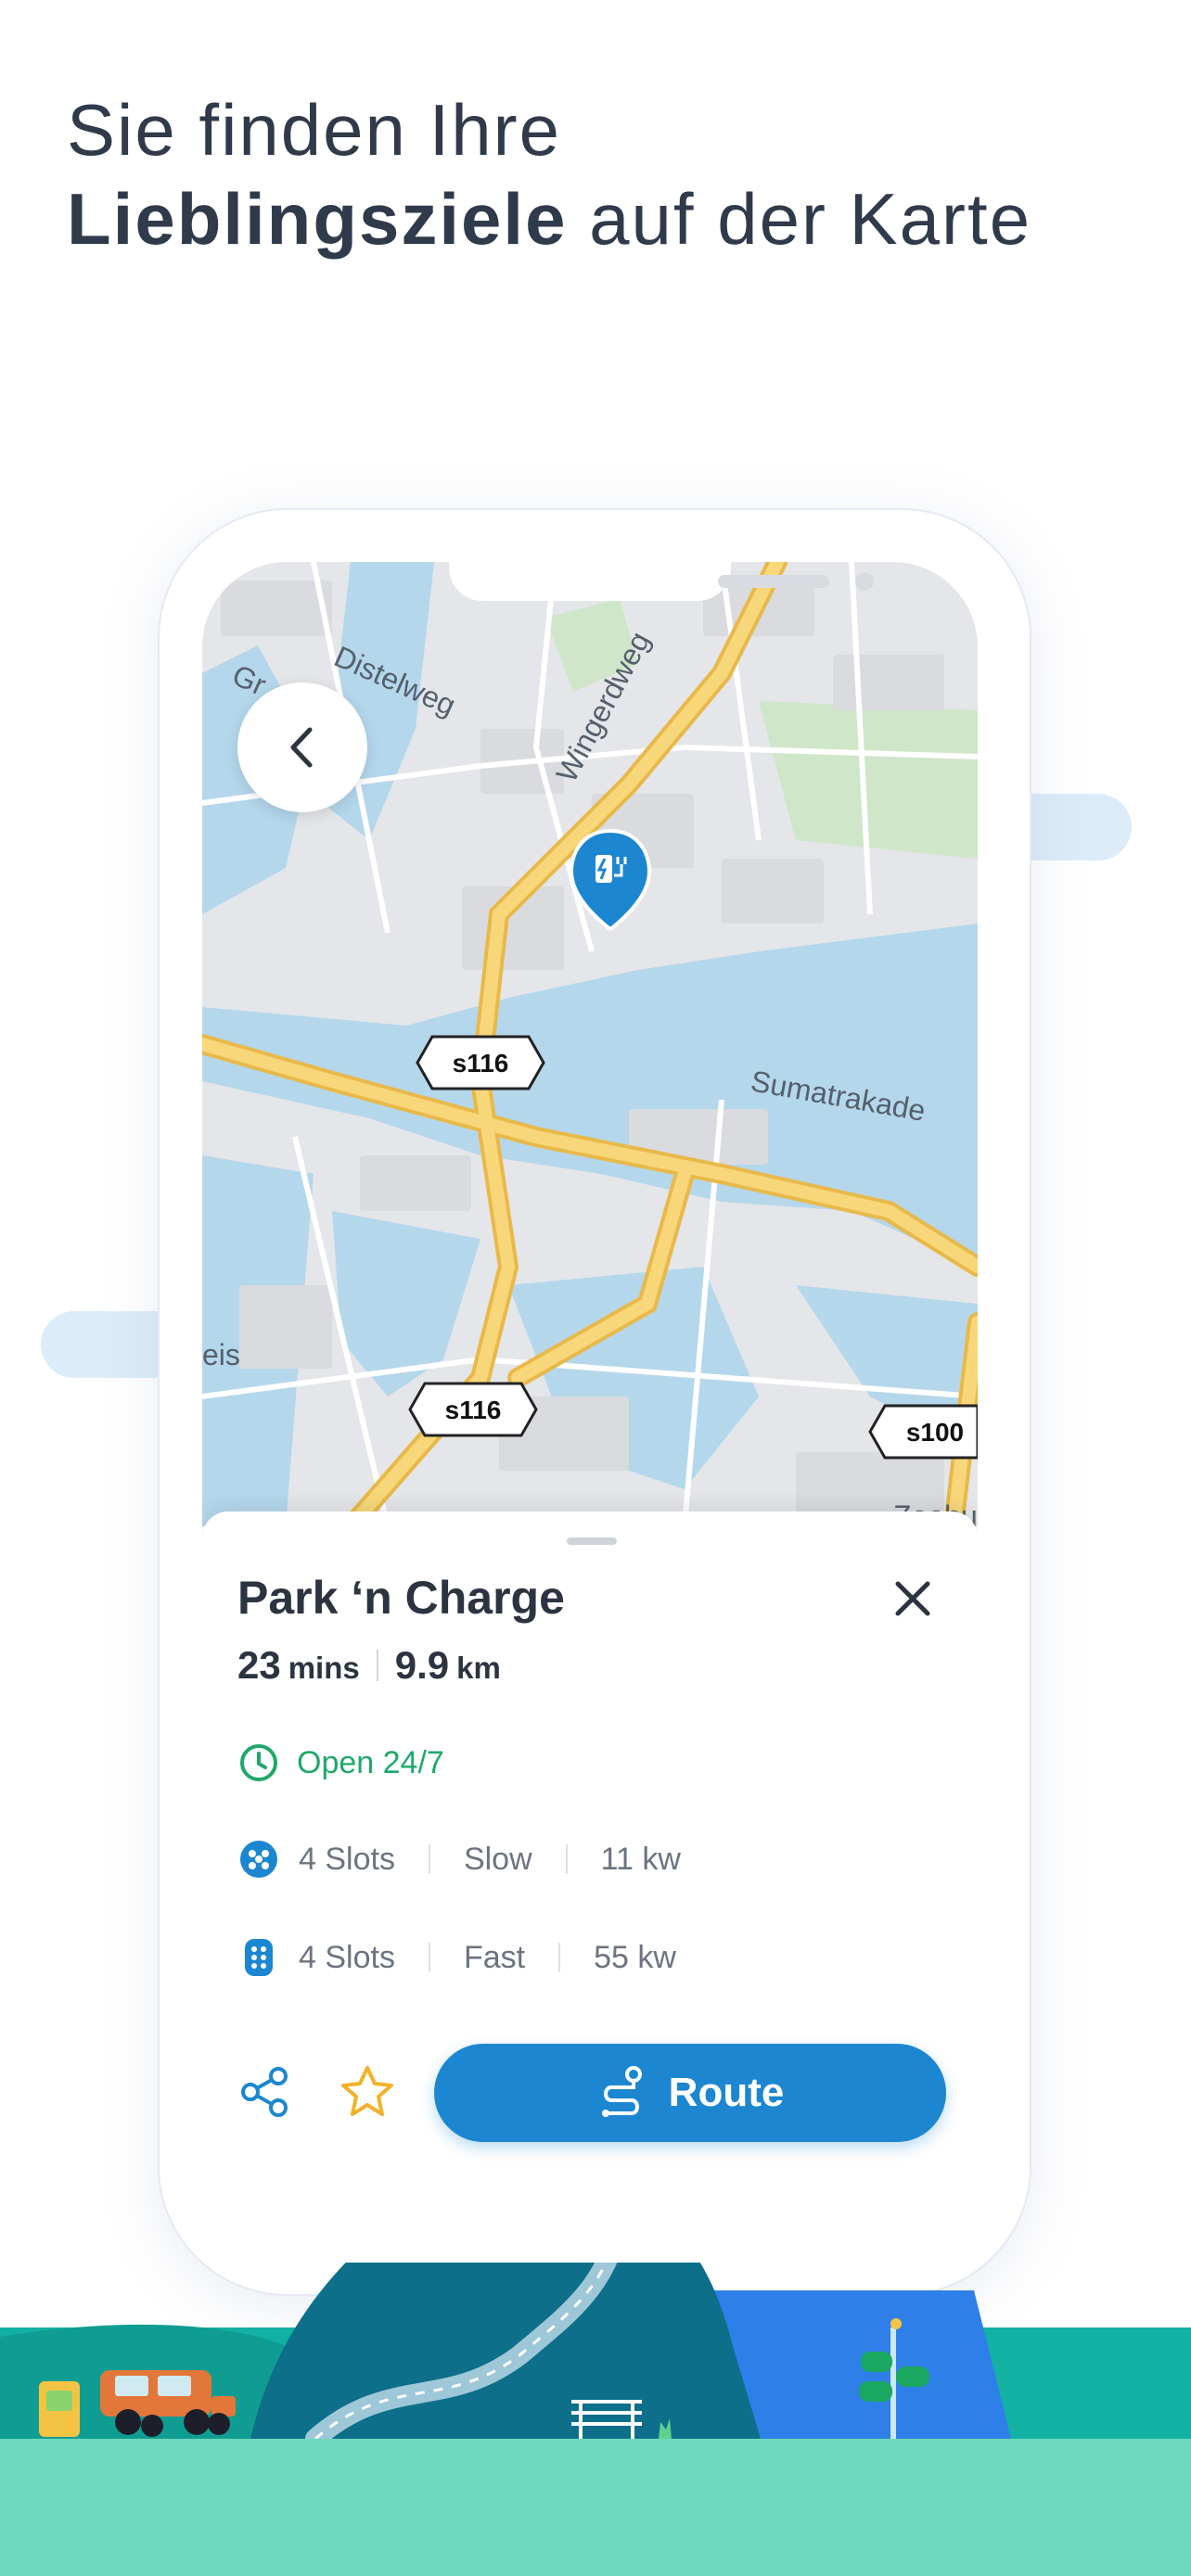 This screenshot has height=2576, width=1191. Describe the element at coordinates (478, 1668) in the screenshot. I see `distance-unit: km` at that location.